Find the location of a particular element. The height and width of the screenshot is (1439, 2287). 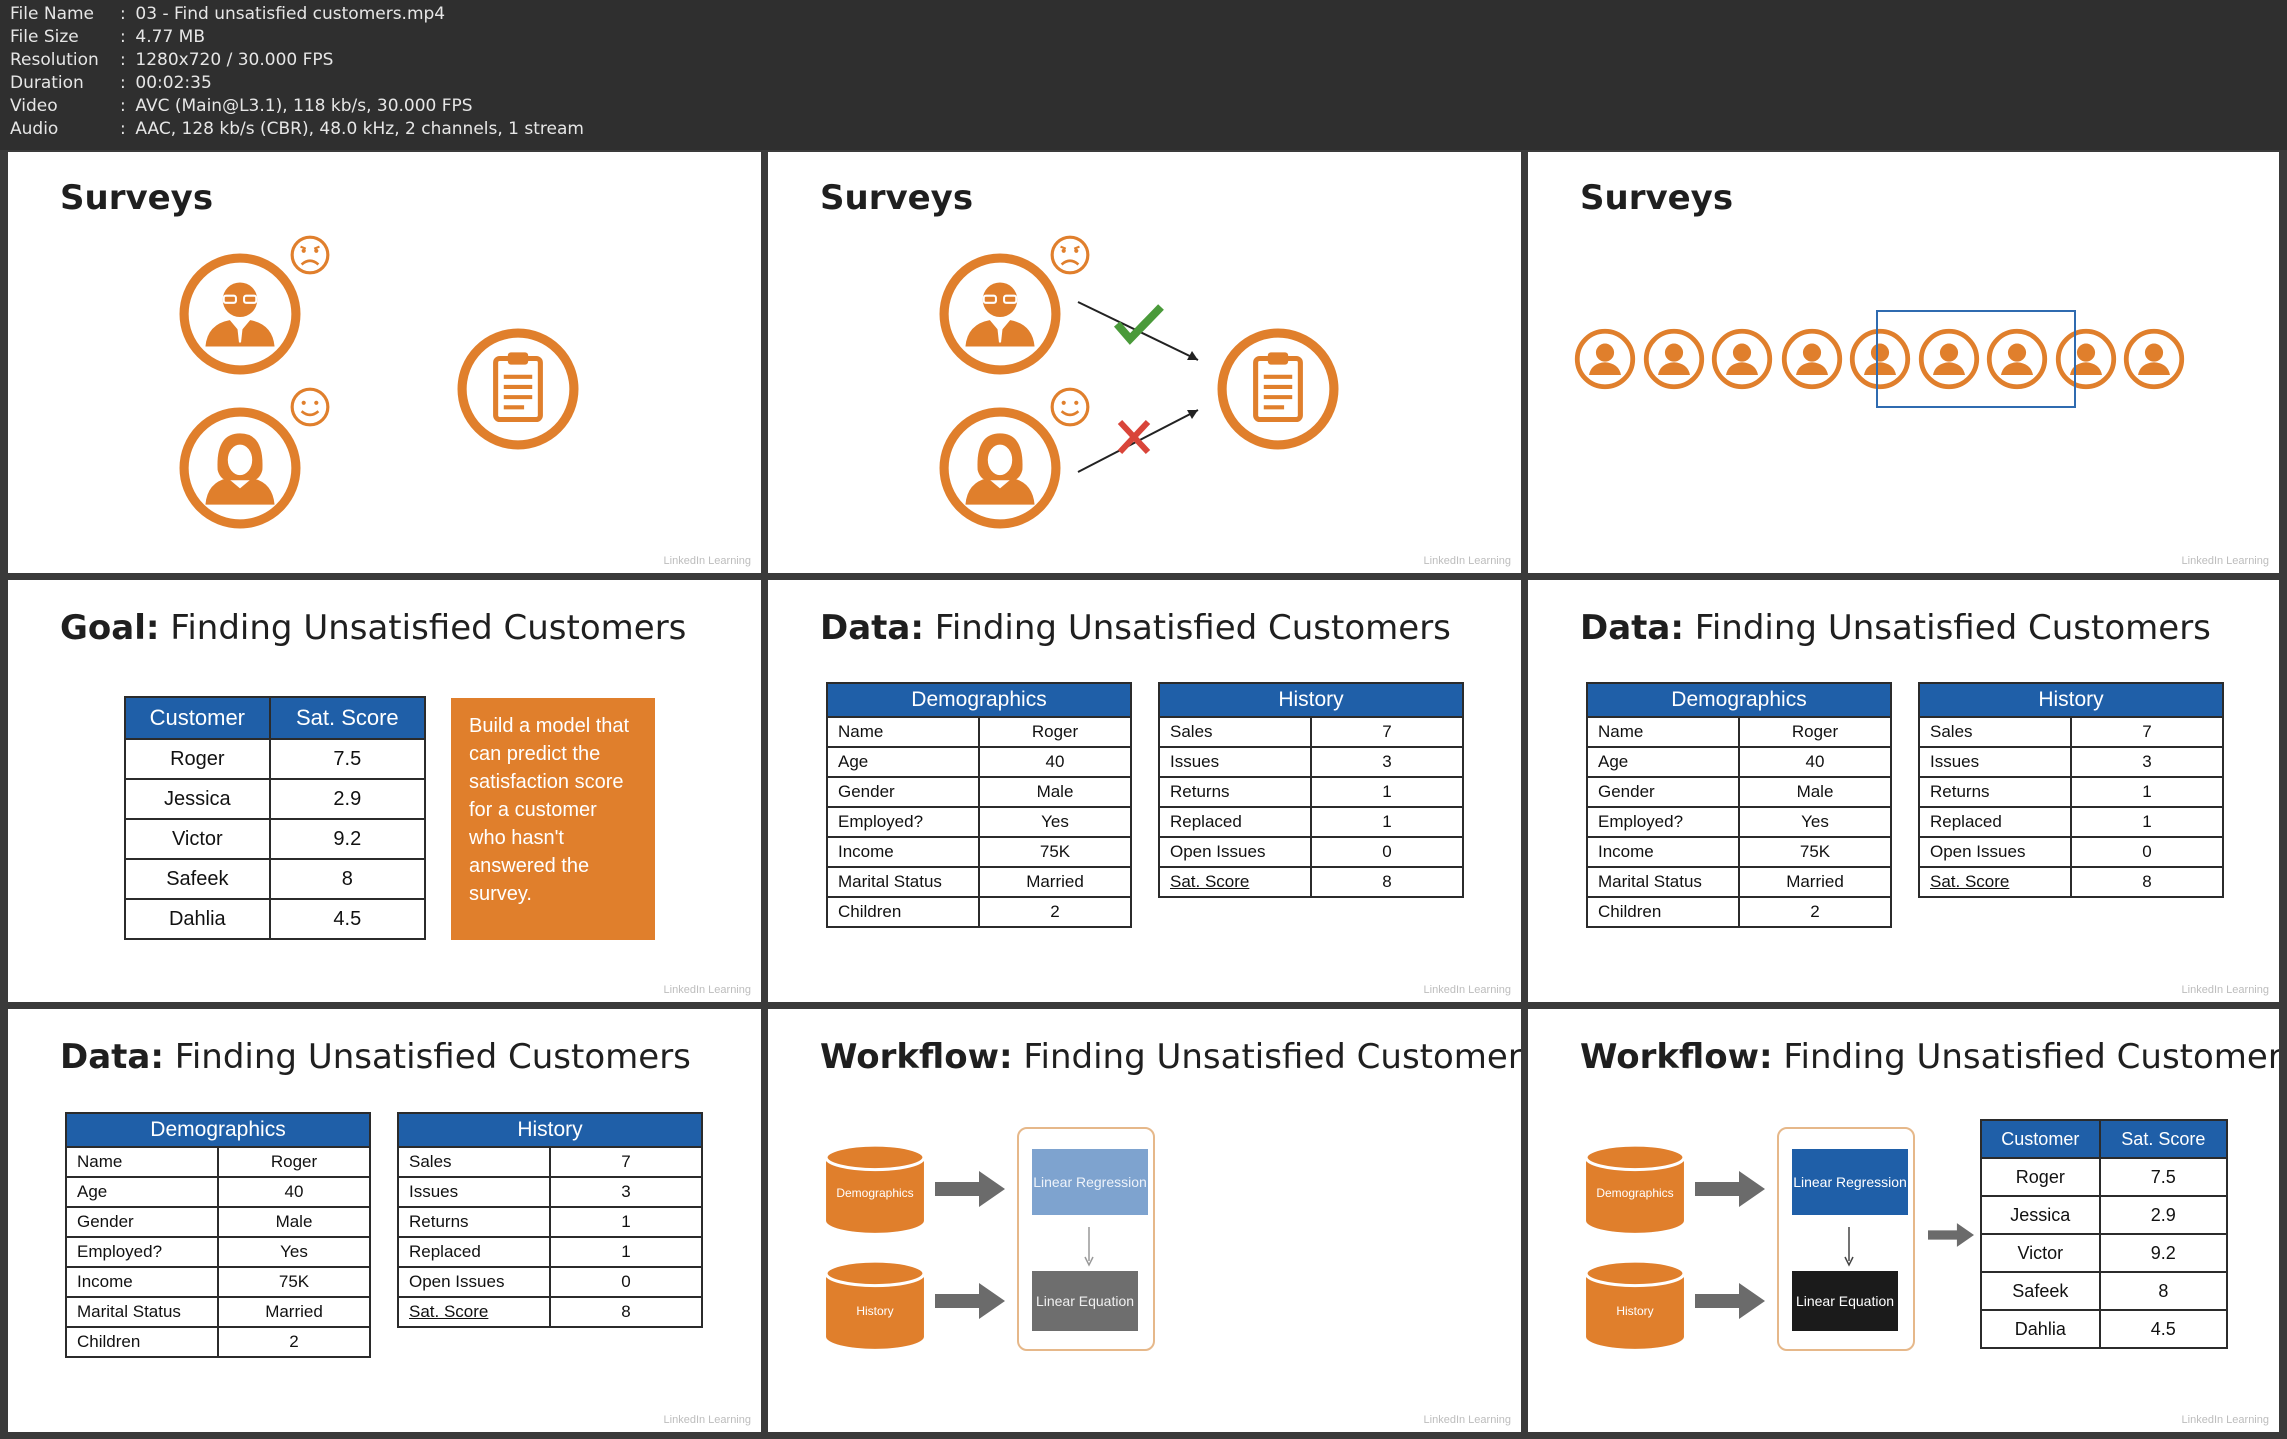

field-label: Sales is located at coordinates (474, 1162).